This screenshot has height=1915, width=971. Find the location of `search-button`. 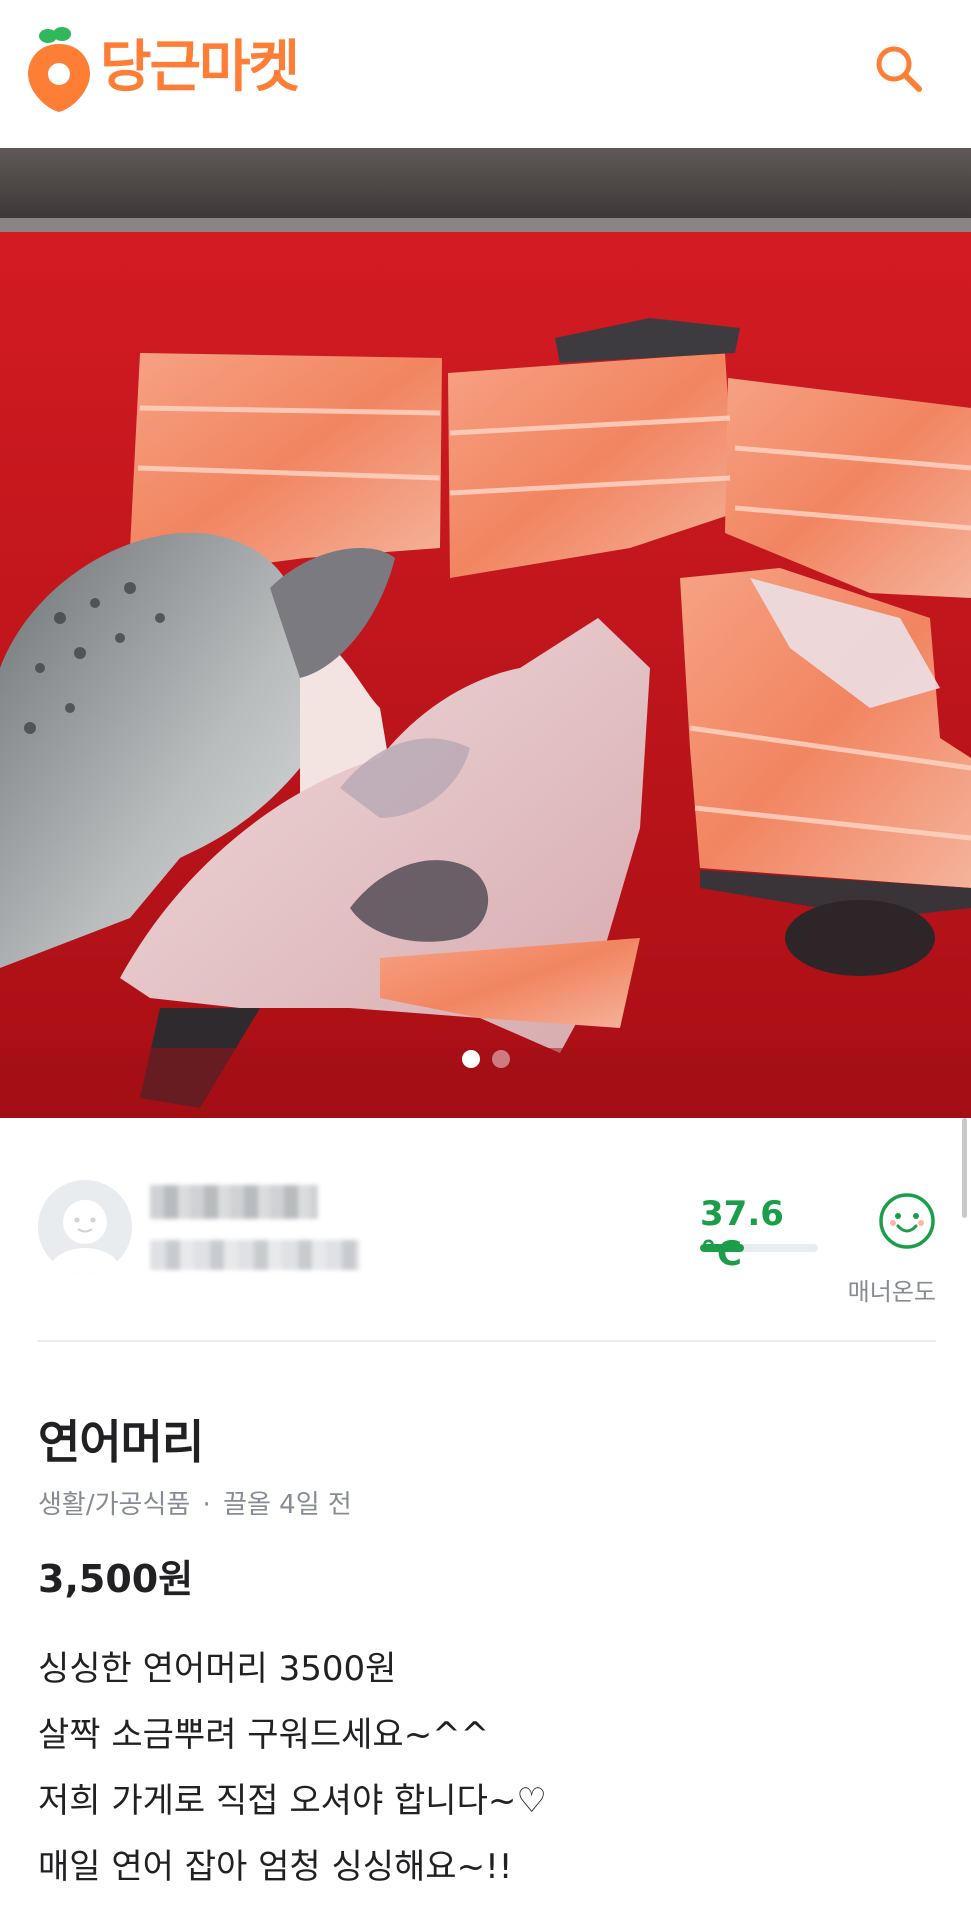

search-button is located at coordinates (899, 69).